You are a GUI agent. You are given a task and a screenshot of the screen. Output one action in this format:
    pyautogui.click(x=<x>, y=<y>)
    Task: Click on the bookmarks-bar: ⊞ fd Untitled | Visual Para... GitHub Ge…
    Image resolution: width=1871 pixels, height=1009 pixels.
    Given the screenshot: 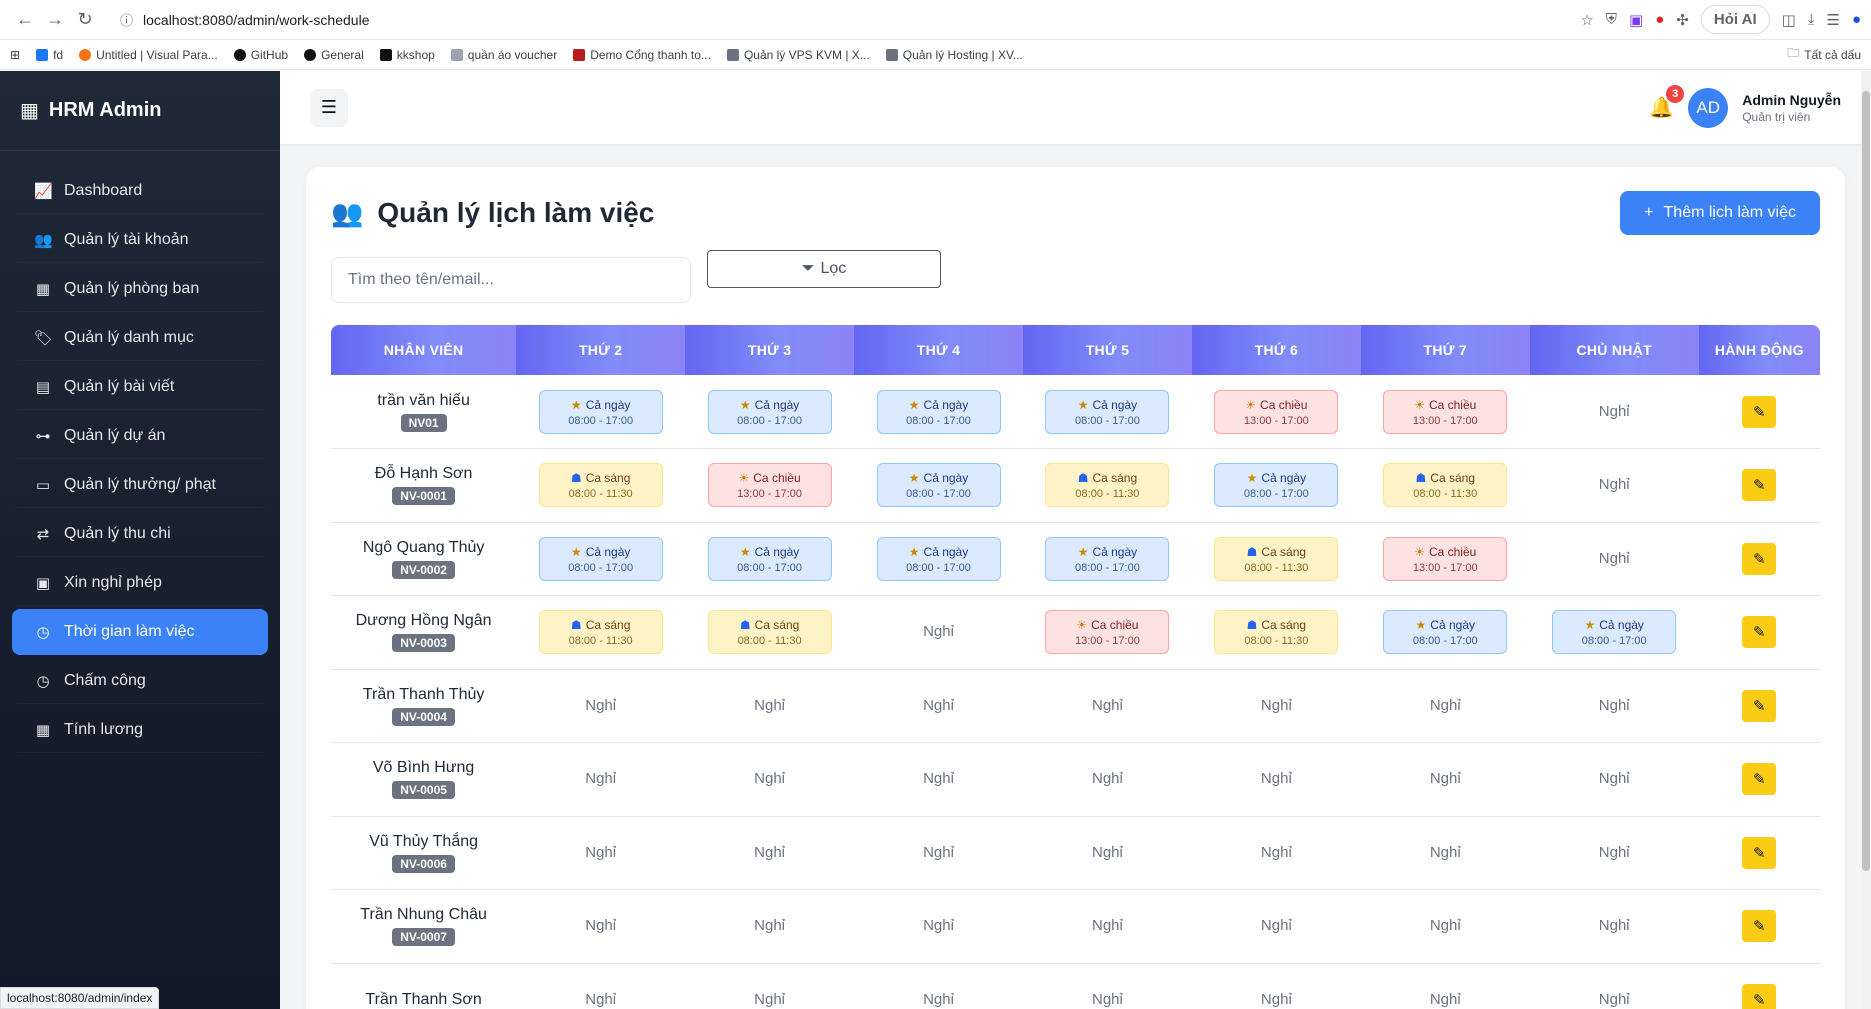 What is the action you would take?
    pyautogui.click(x=935, y=55)
    